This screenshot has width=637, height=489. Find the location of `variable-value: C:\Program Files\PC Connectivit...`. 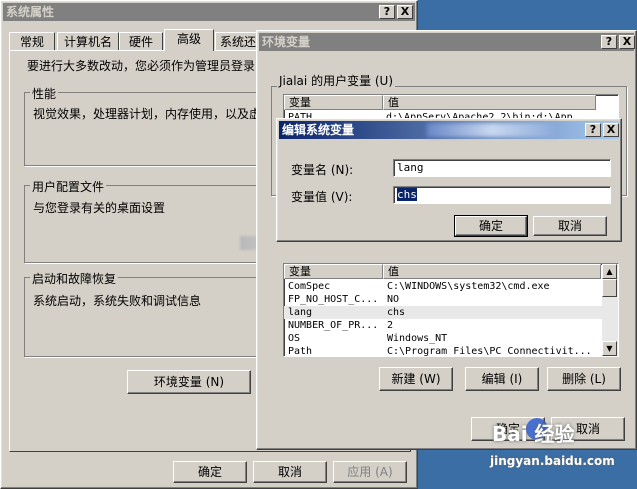

variable-value: C:\Program Files\PC Connectivit... is located at coordinates (489, 351).